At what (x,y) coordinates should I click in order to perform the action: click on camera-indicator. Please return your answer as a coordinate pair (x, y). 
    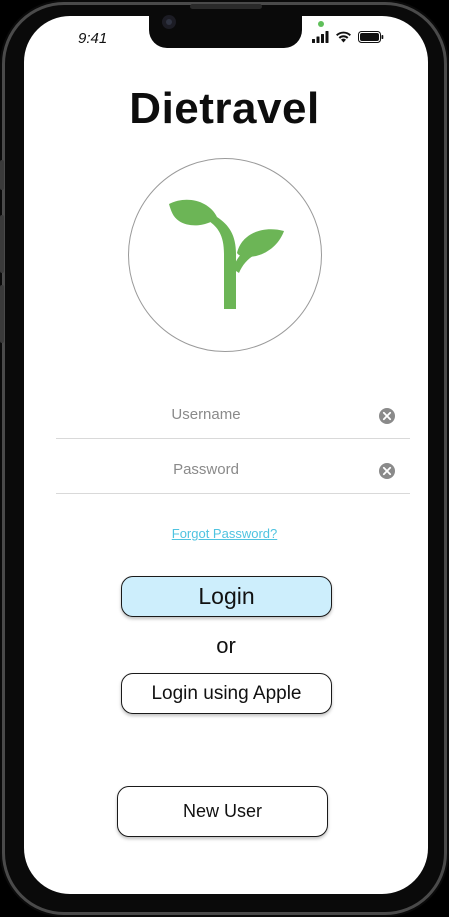
    Looking at the image, I should click on (321, 24).